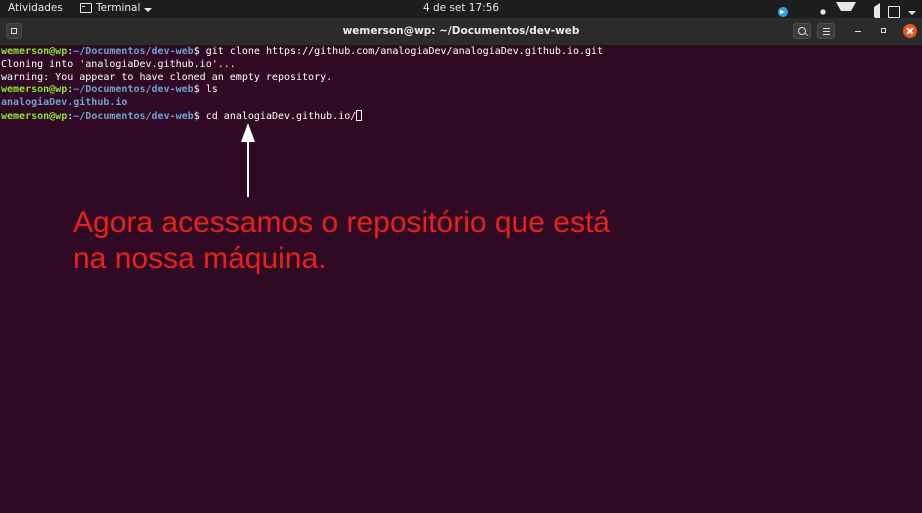 This screenshot has height=513, width=922. I want to click on terminal-line: wemerson@wp:~/Documentos/dev-web$ ls, so click(461, 90).